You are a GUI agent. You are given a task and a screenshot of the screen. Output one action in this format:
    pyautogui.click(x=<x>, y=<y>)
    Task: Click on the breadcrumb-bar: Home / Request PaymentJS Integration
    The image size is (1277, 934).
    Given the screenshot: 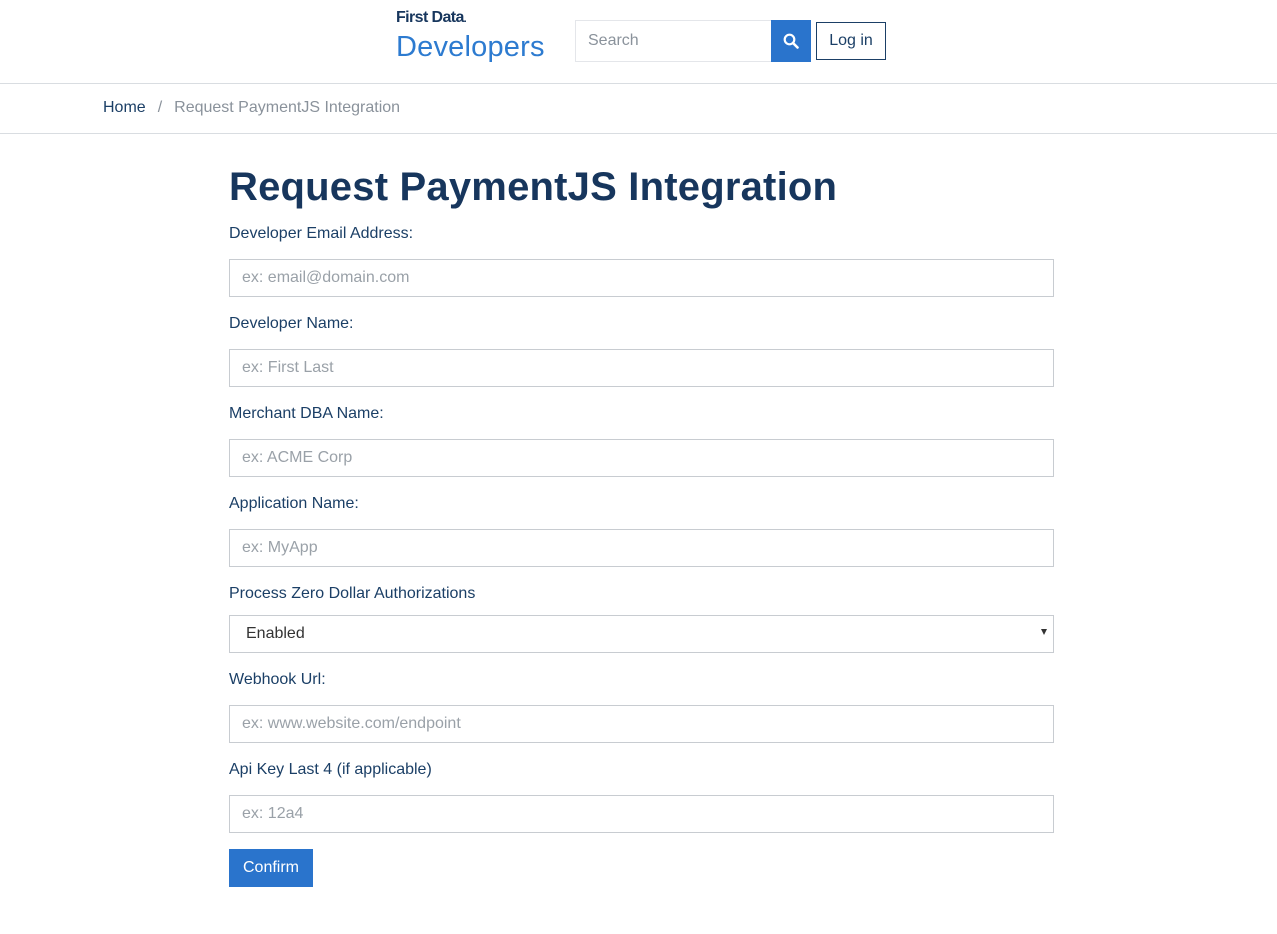 What is the action you would take?
    pyautogui.click(x=638, y=109)
    